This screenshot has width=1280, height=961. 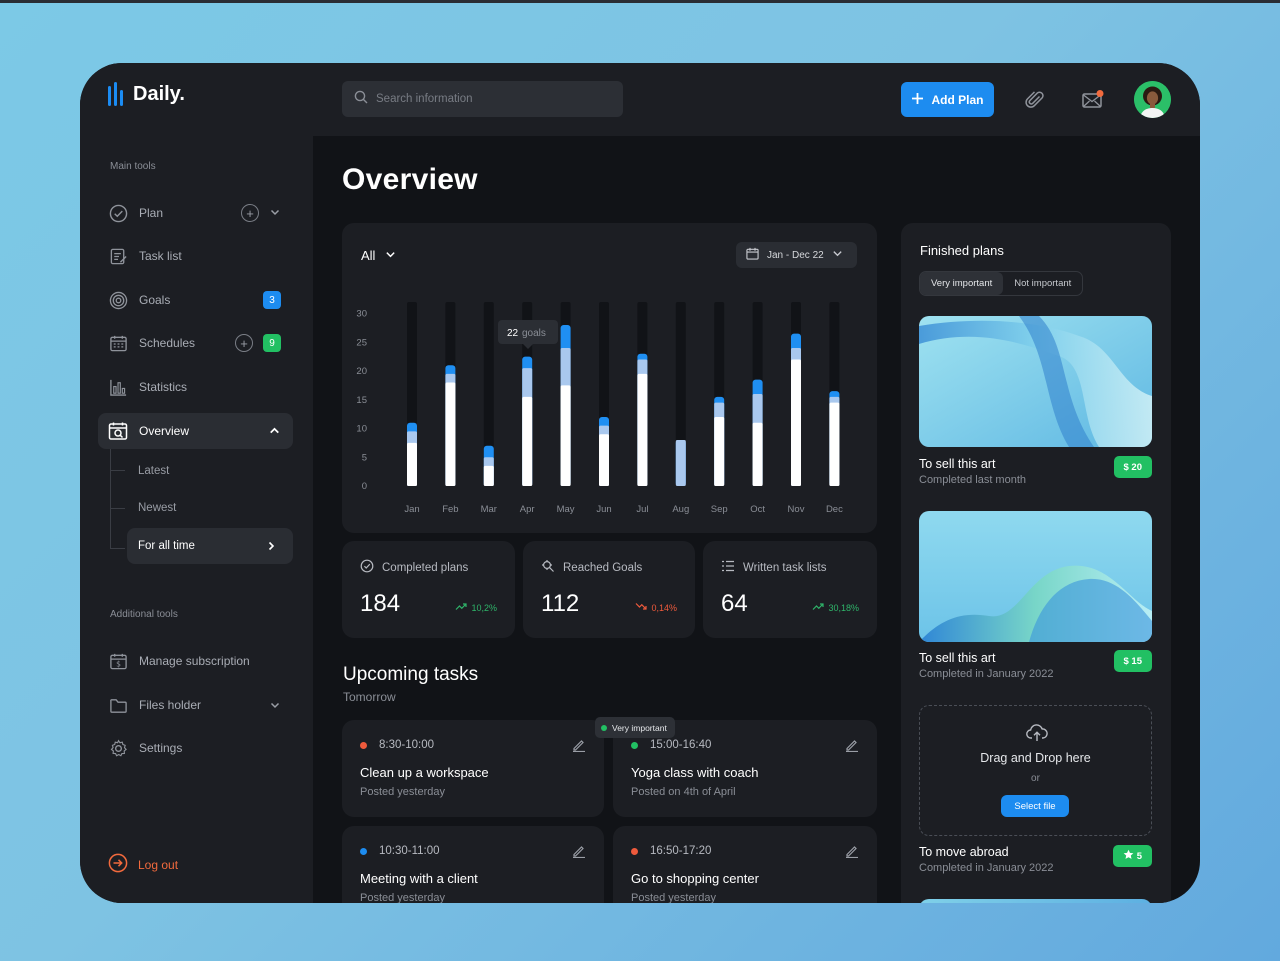 I want to click on y-tick-label: 25, so click(x=361, y=342).